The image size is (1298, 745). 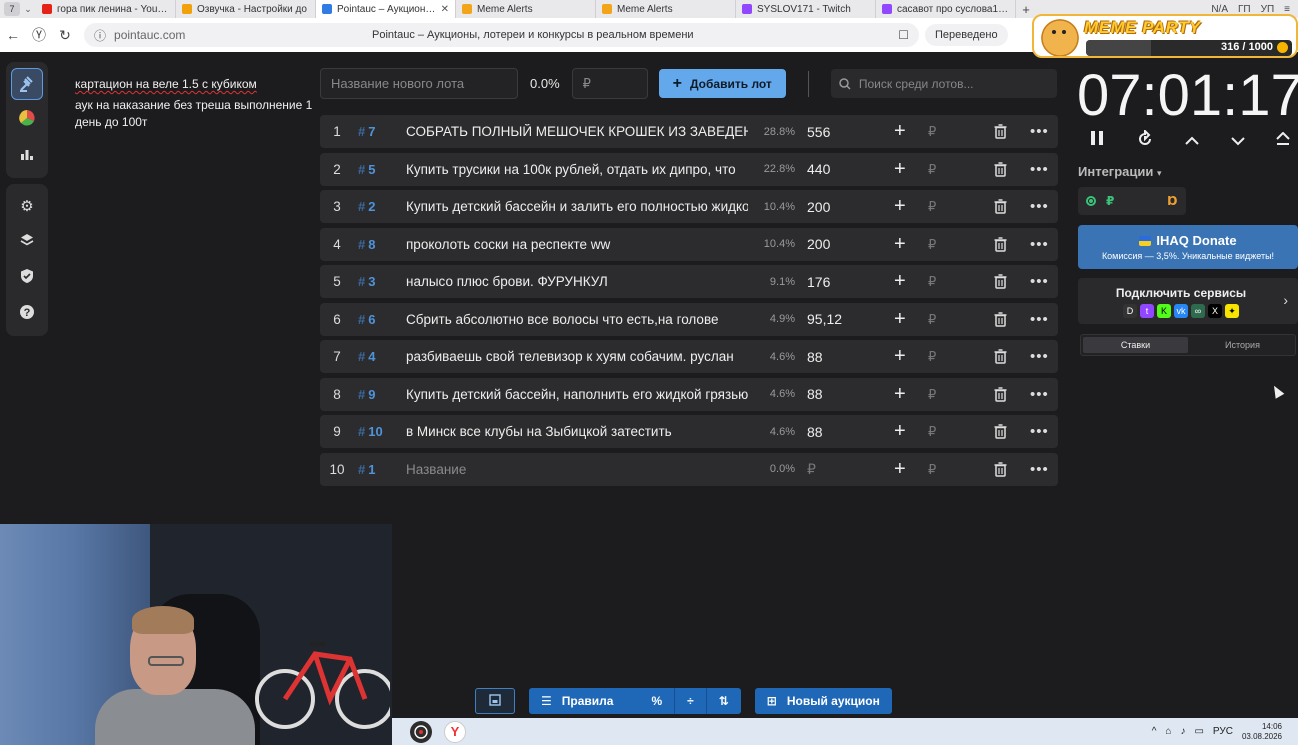 I want to click on yandex-browser-icon: Y, so click(x=455, y=731).